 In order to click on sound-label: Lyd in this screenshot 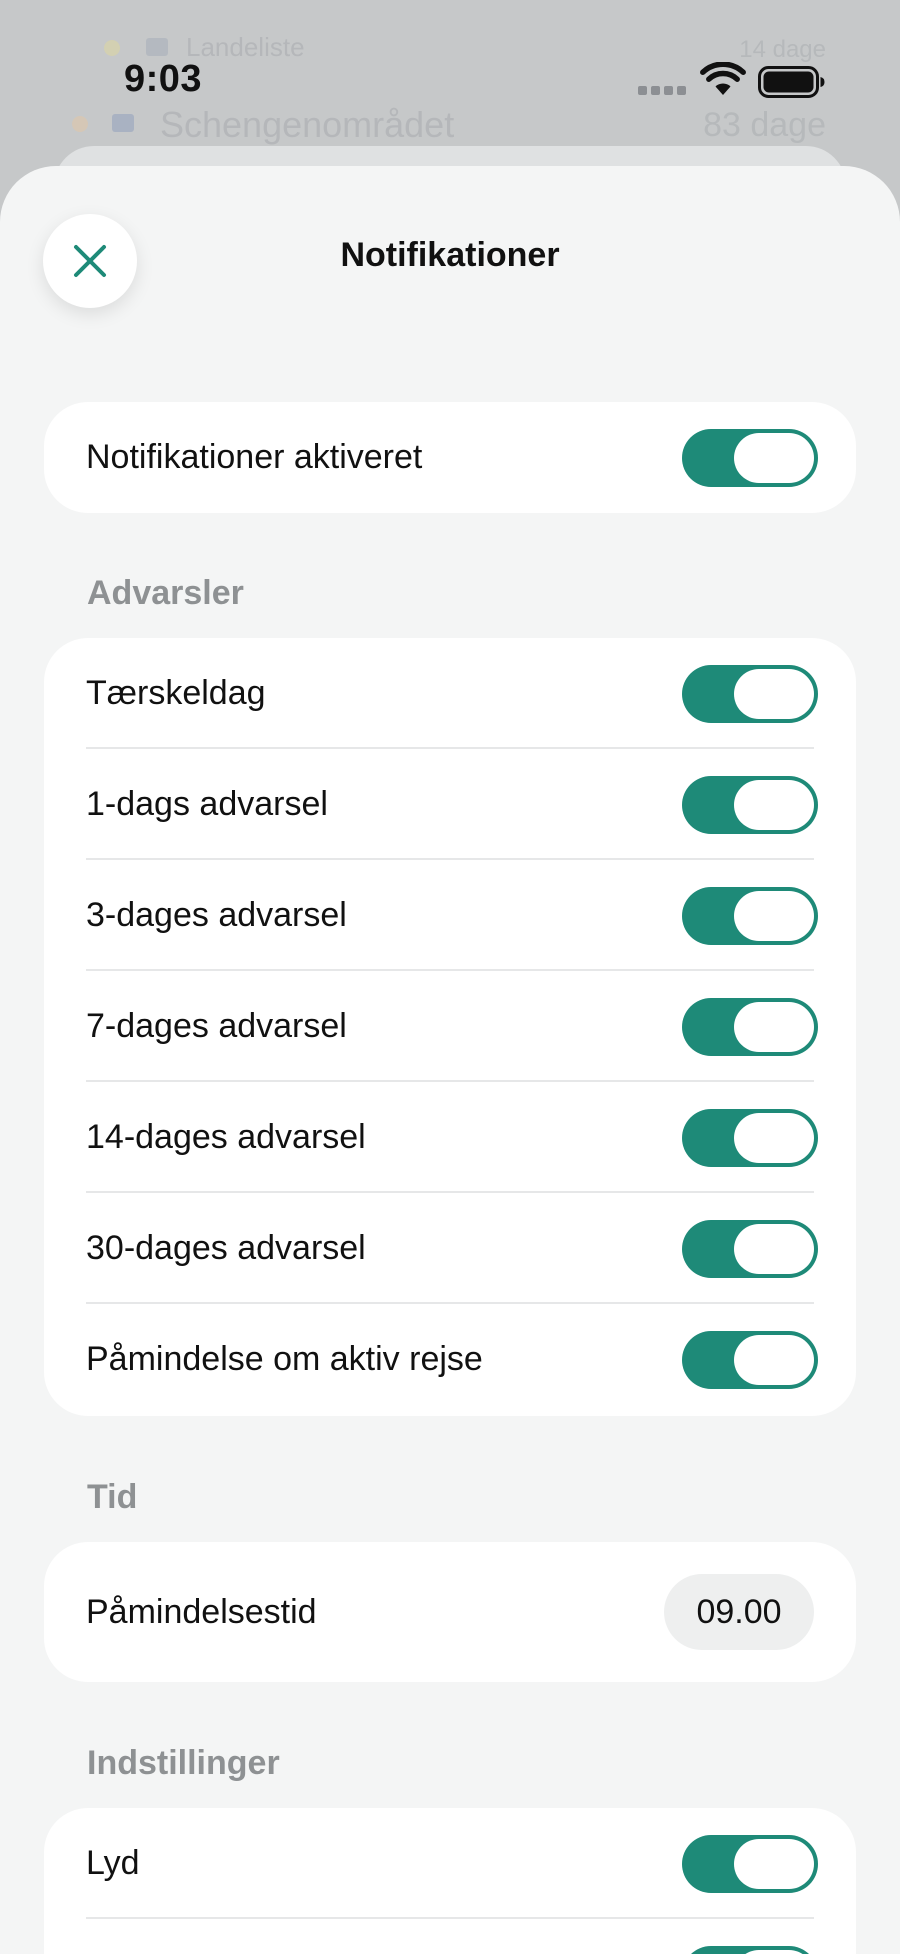, I will do `click(113, 1863)`.